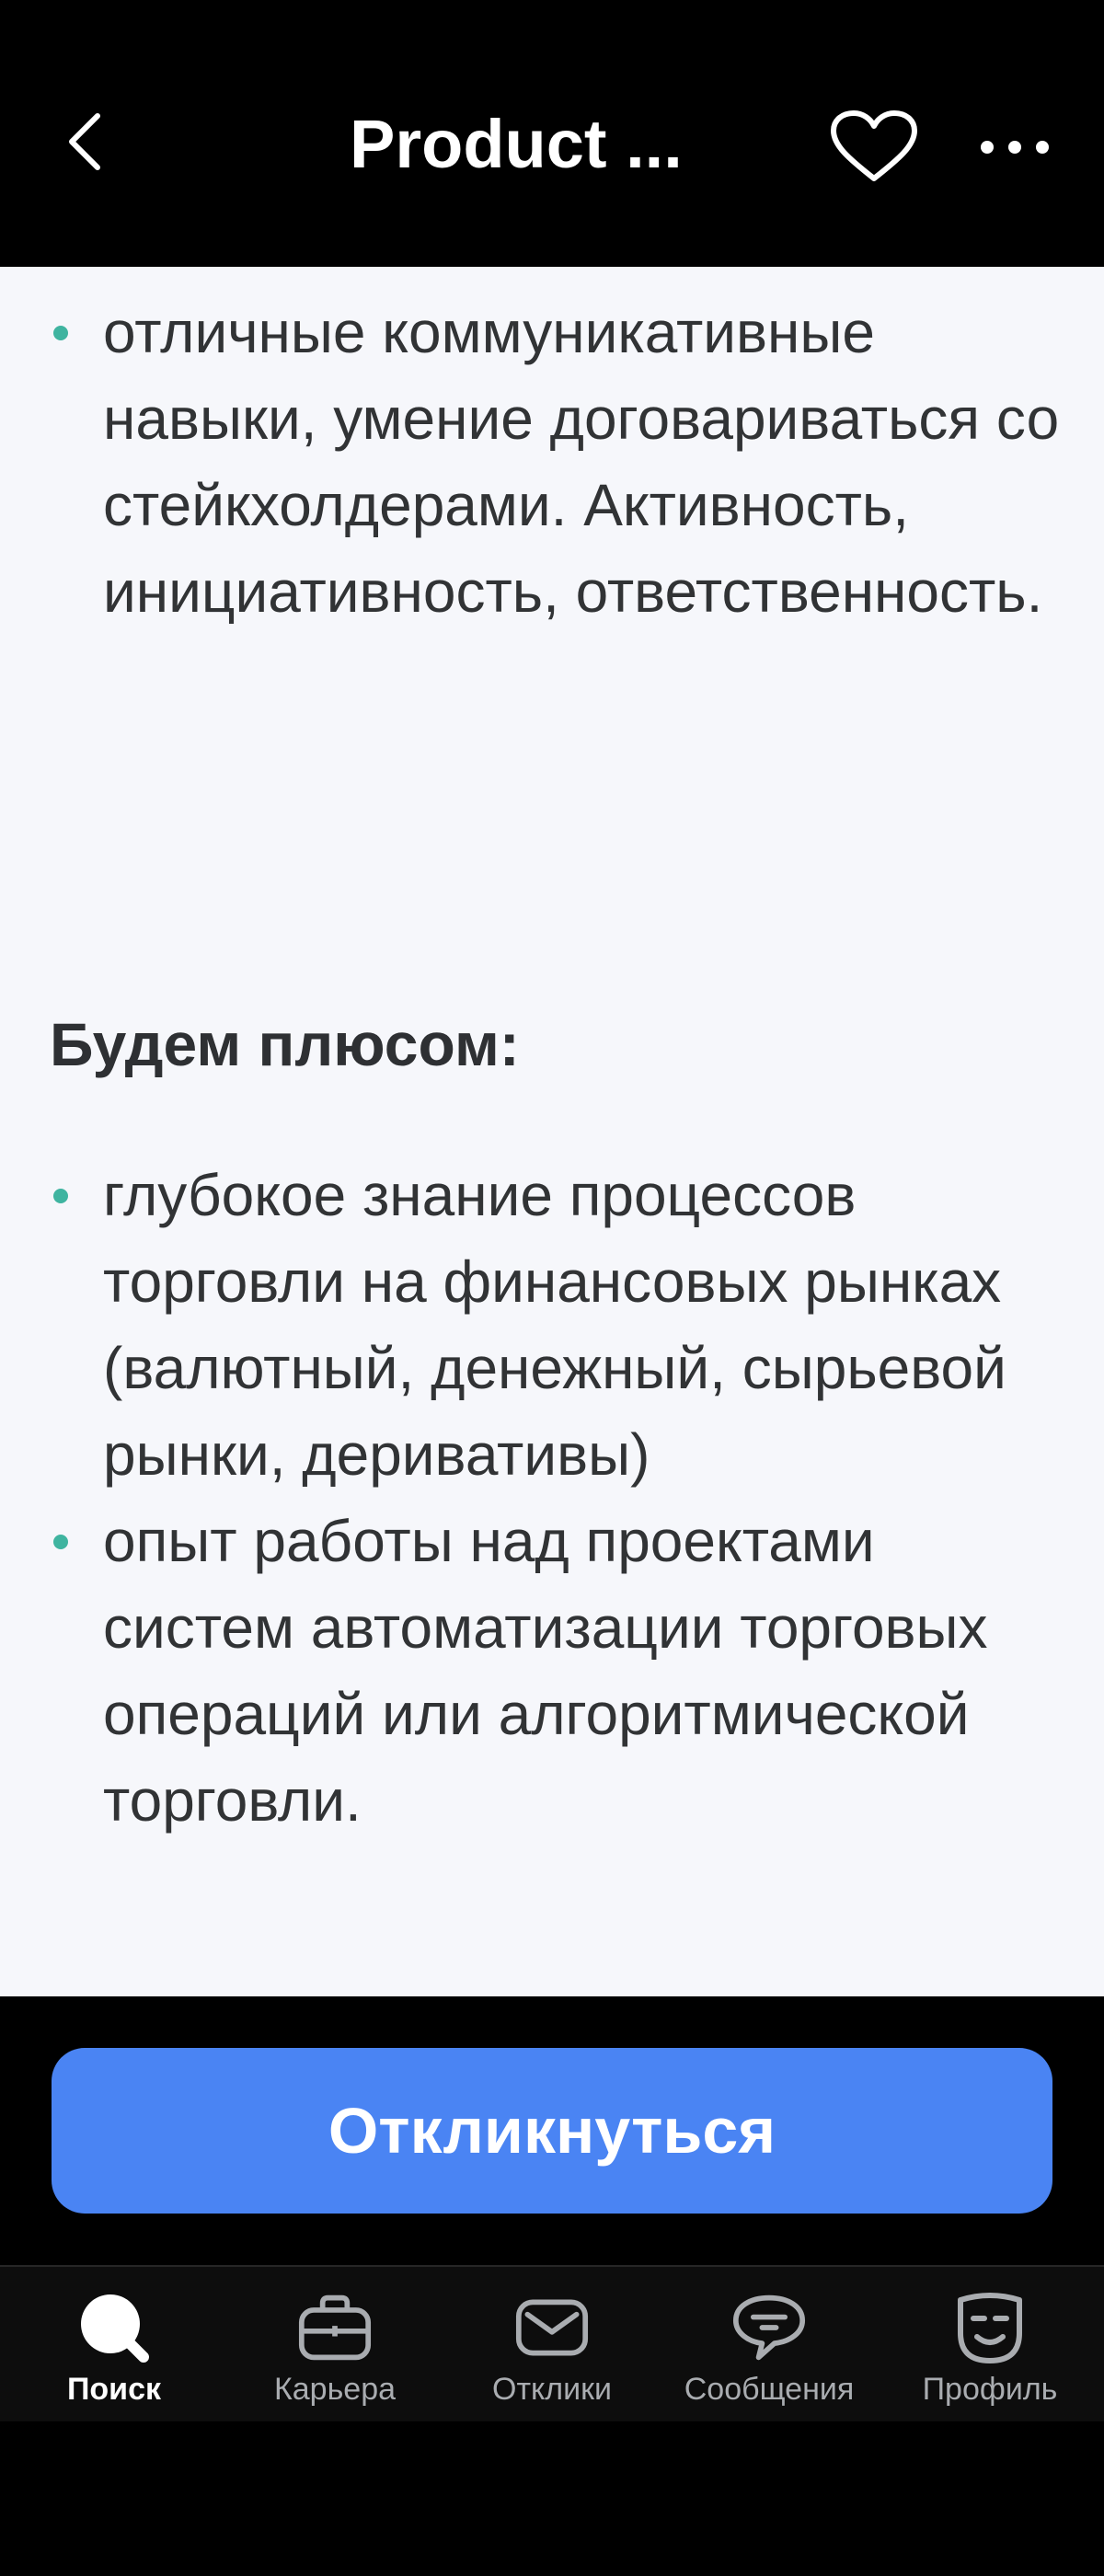 This screenshot has height=2576, width=1104. I want to click on nav-label: Профиль, so click(990, 2389).